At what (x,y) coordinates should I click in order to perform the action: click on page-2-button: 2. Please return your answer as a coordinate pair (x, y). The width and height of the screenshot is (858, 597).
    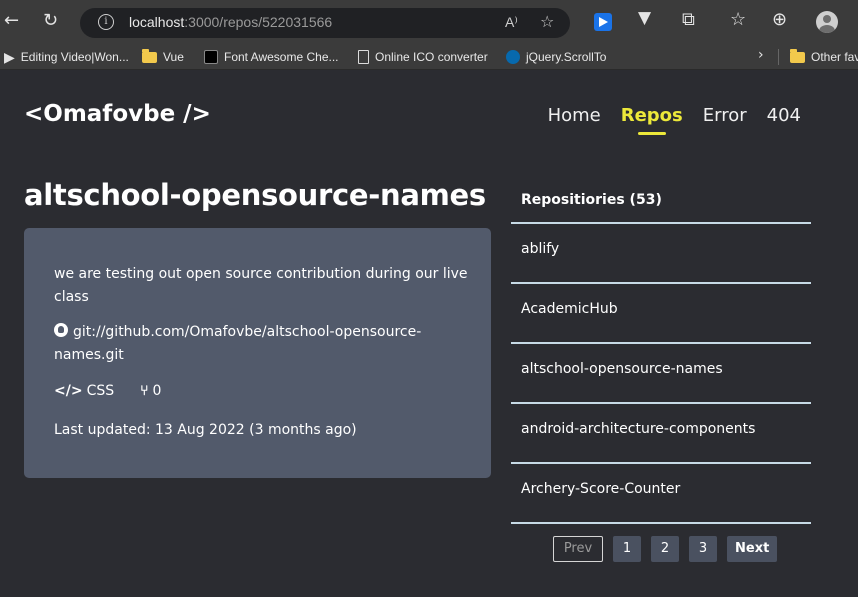
    Looking at the image, I should click on (665, 549).